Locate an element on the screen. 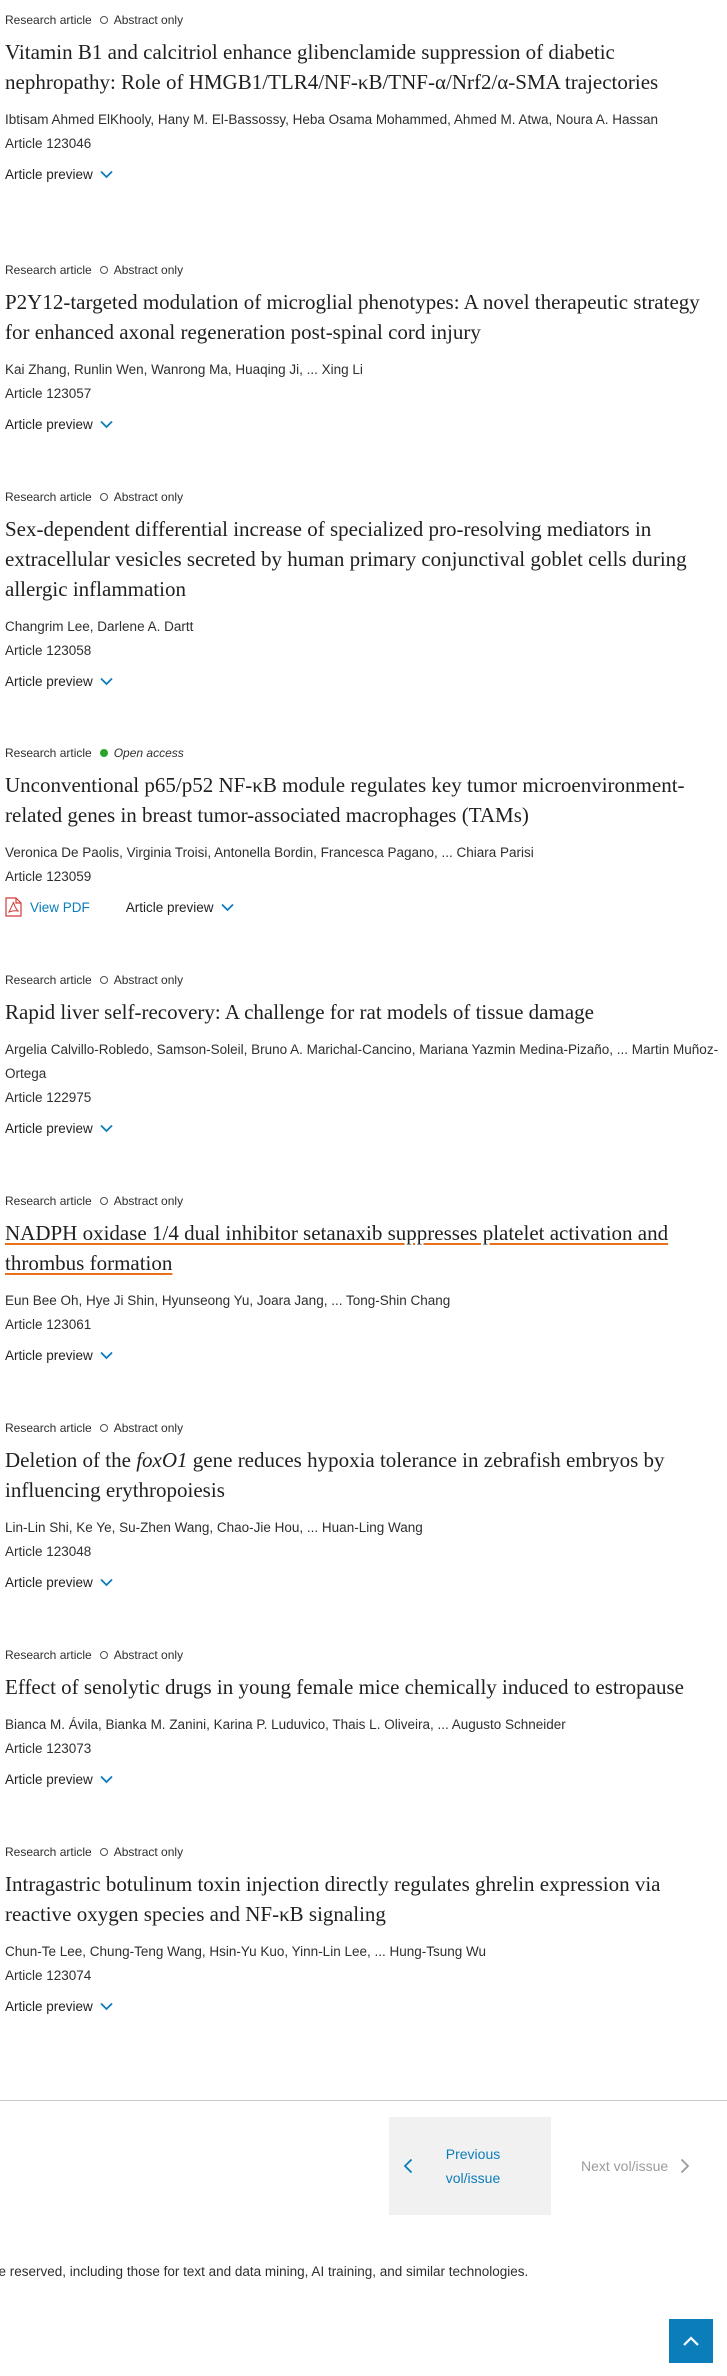  article-meta: Research article Open access is located at coordinates (366, 753).